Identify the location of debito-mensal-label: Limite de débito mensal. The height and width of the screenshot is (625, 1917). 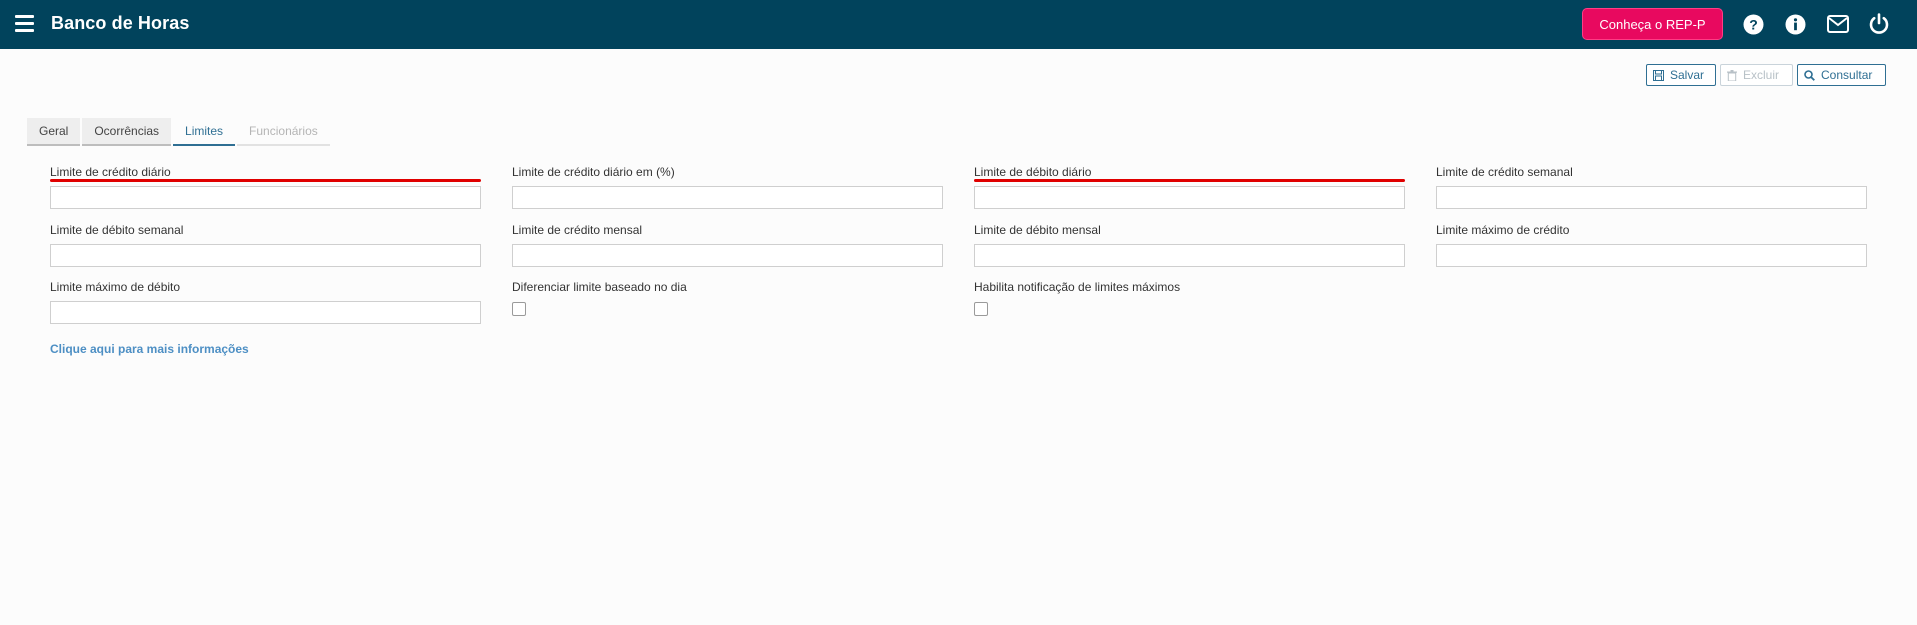
(1037, 230).